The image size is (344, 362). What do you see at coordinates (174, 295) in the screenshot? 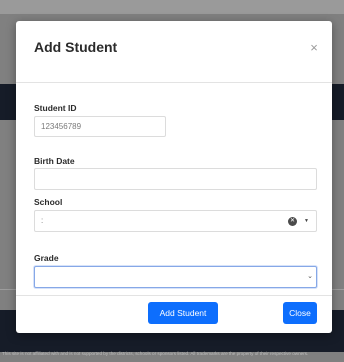
I see `modal-footer-divider` at bounding box center [174, 295].